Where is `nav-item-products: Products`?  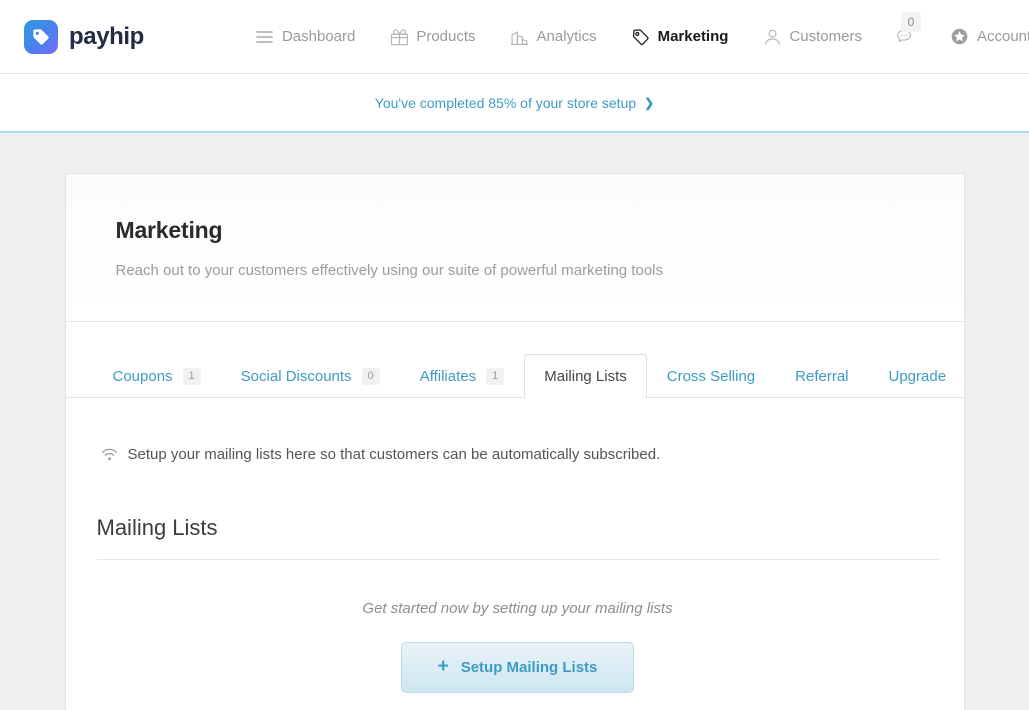 nav-item-products: Products is located at coordinates (432, 37).